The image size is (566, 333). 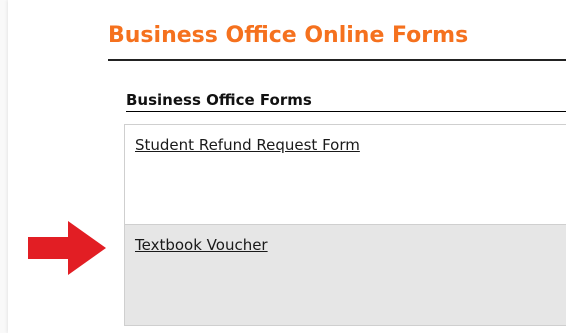 What do you see at coordinates (219, 100) in the screenshot?
I see `section-heading: Business Office Forms` at bounding box center [219, 100].